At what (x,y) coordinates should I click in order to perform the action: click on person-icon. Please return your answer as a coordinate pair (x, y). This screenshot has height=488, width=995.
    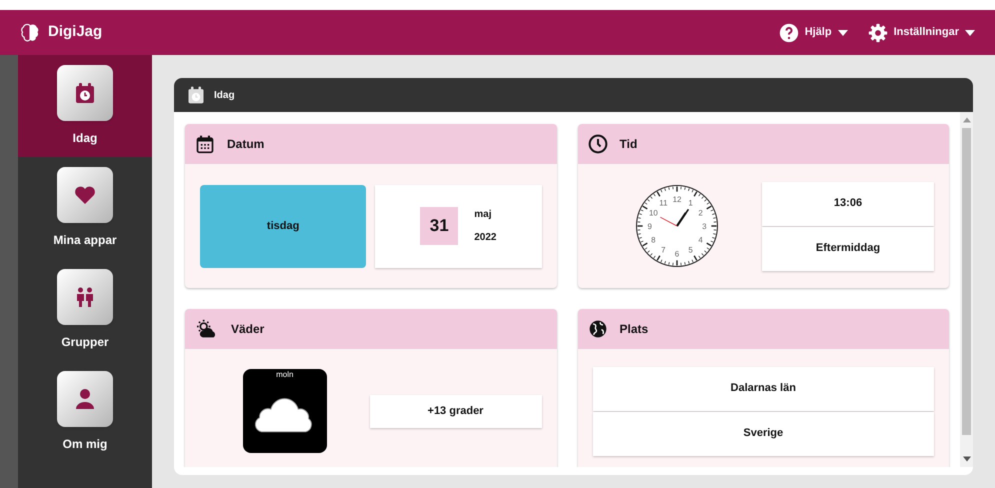
    Looking at the image, I should click on (85, 399).